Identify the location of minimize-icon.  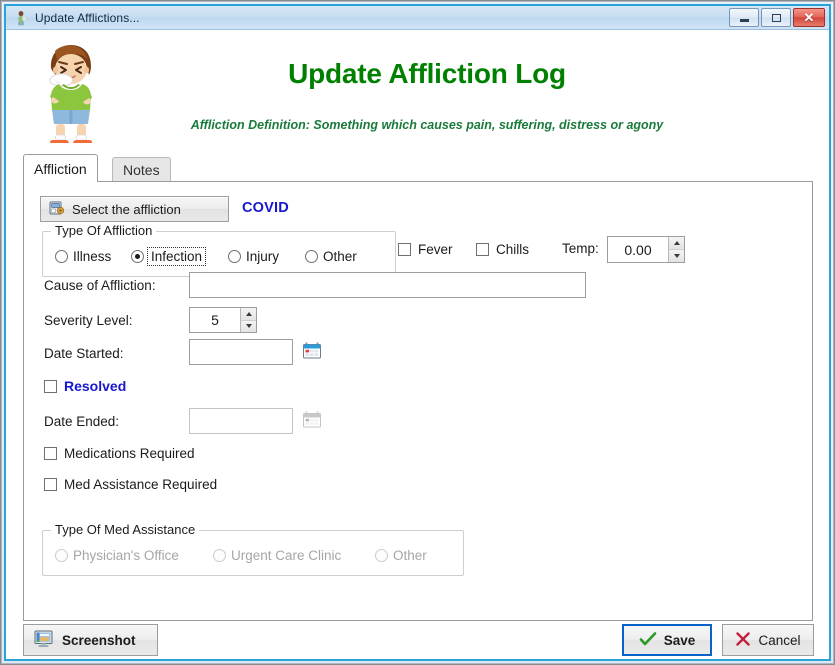
(744, 20).